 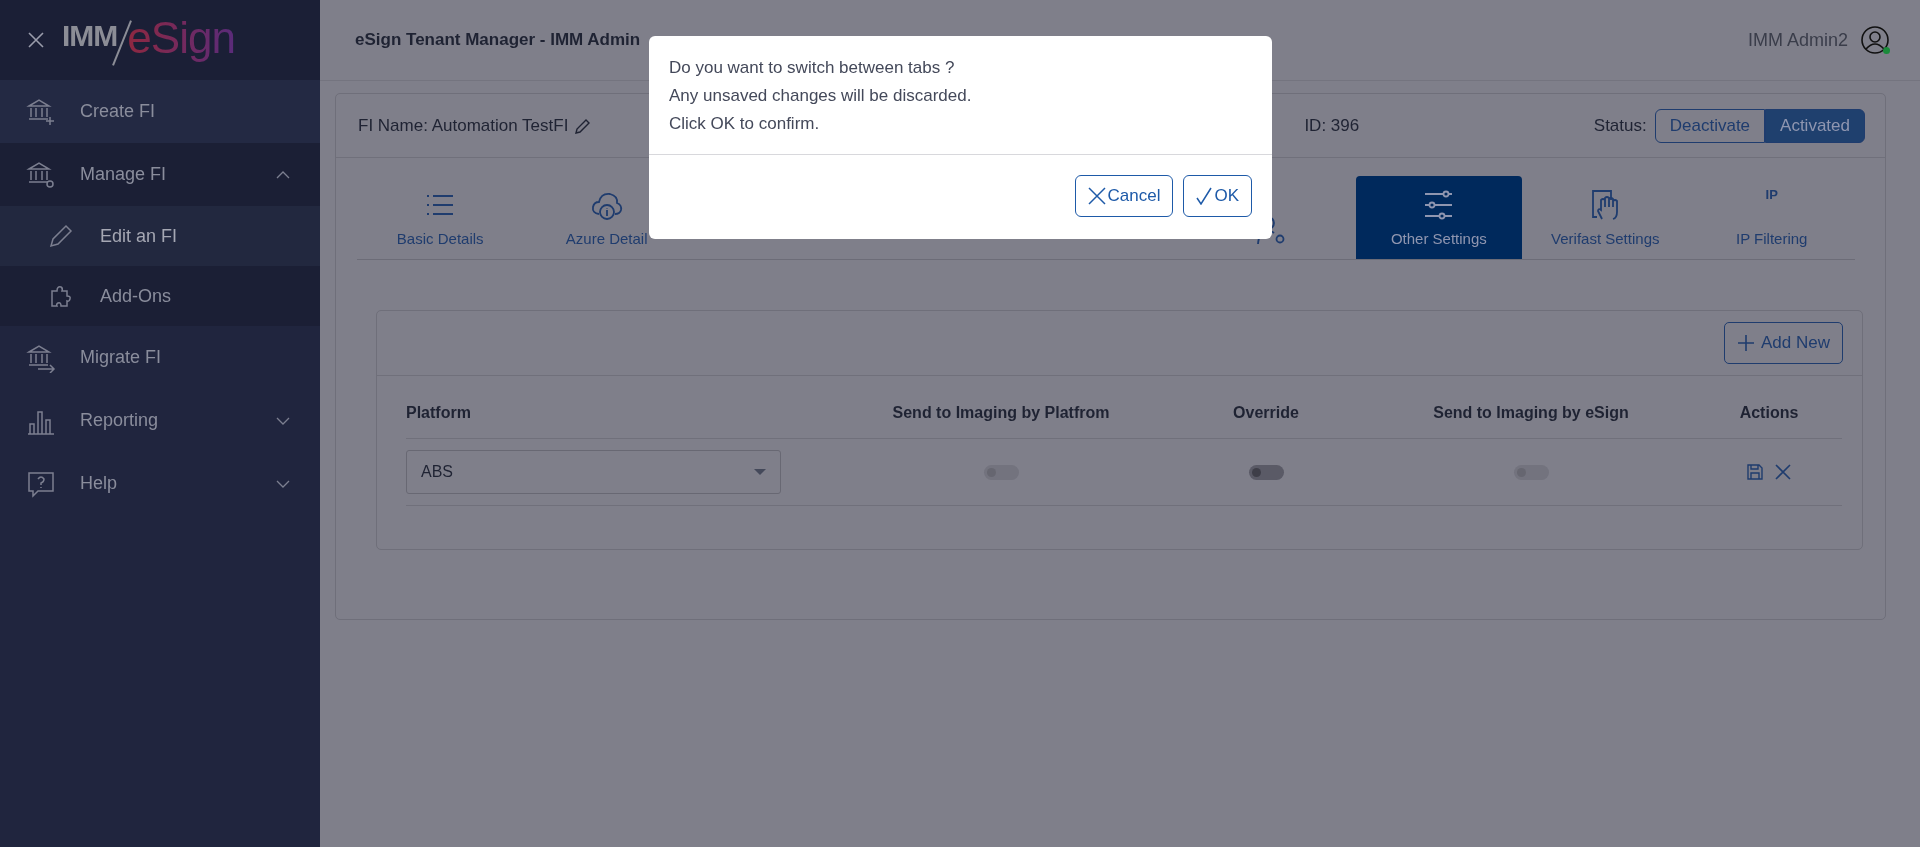 I want to click on column-header: Send to Imaging by Platfrom, so click(x=1001, y=413).